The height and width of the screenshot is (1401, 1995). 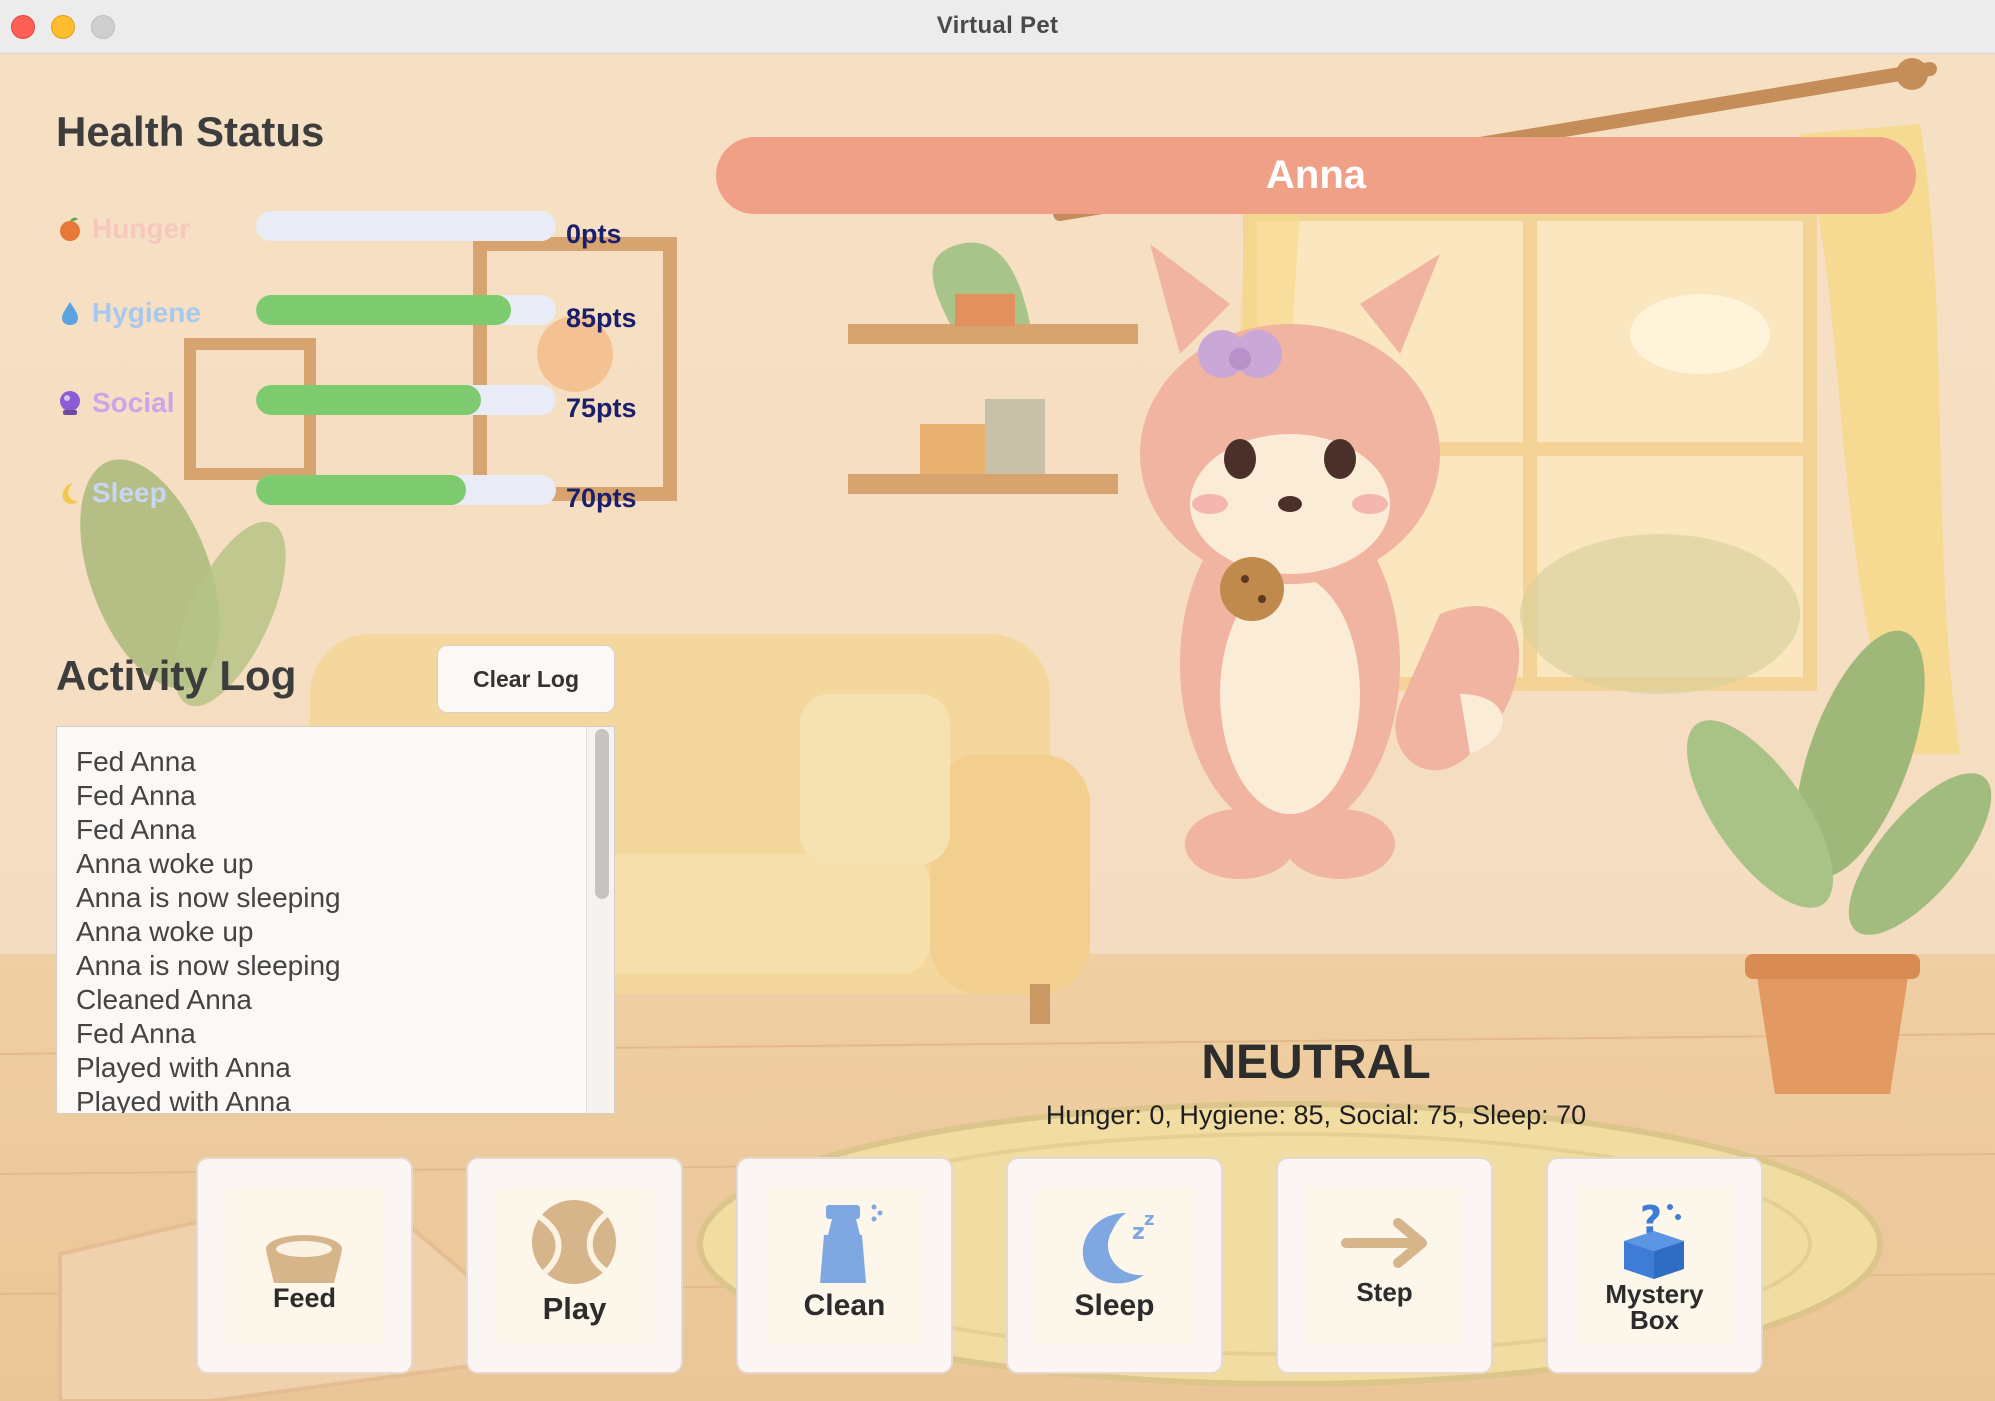 I want to click on social-label: Social, so click(x=133, y=402).